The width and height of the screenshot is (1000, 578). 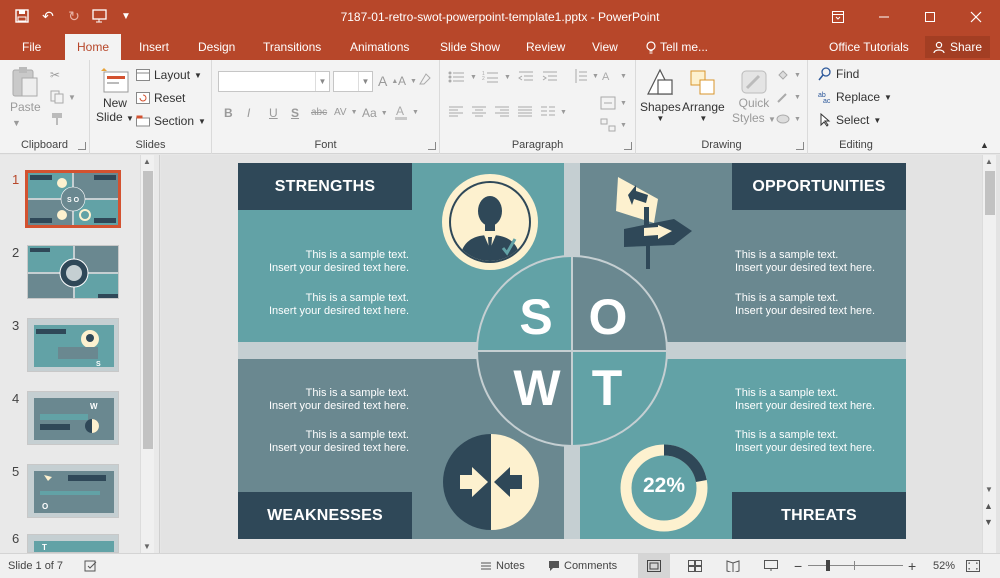 I want to click on copy-icon: ▼, so click(x=63, y=97).